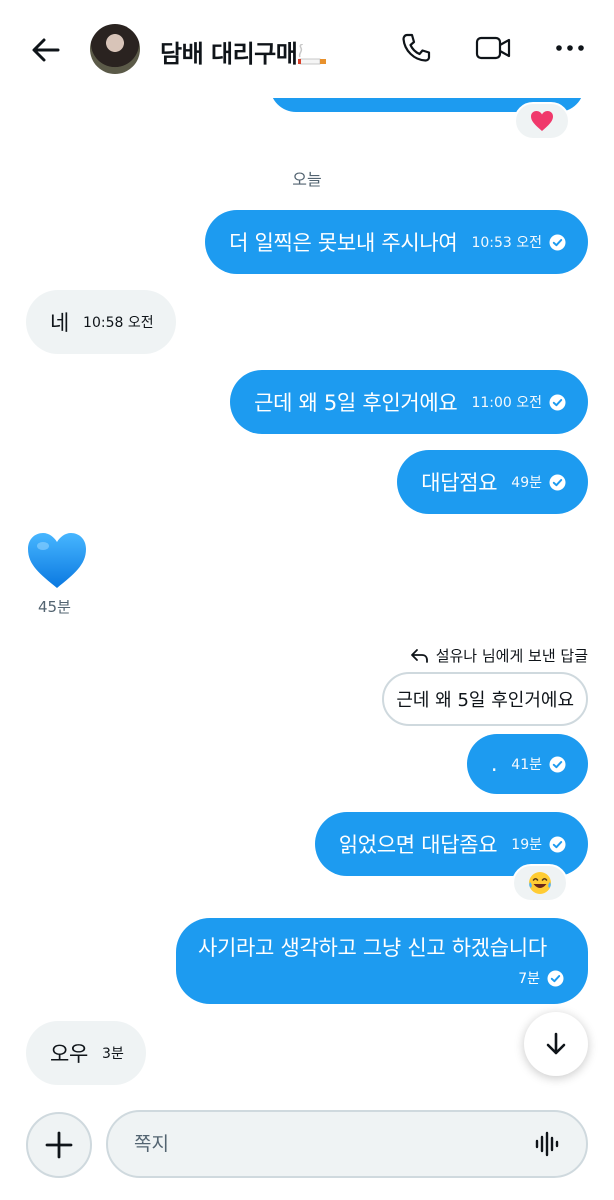 This screenshot has height=1200, width=614. What do you see at coordinates (506, 243) in the screenshot?
I see `message-time: 10:53 오전` at bounding box center [506, 243].